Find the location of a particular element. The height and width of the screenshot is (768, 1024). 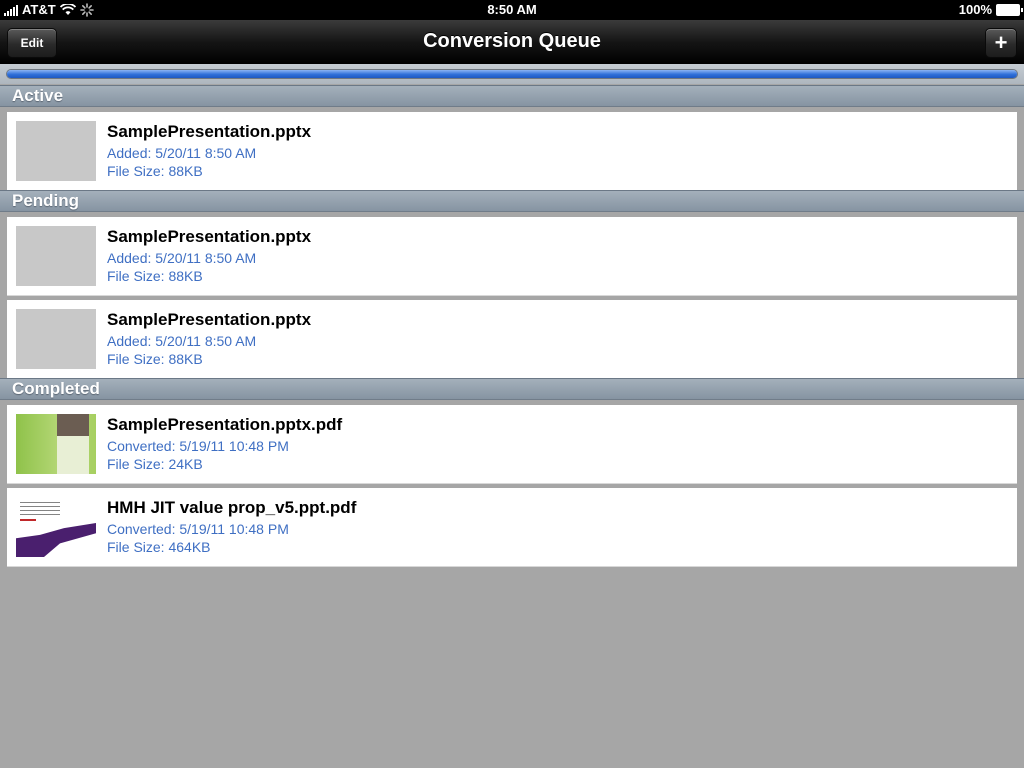

status-bar: AT&T 8:50 AM 100% is located at coordinates (512, 10).